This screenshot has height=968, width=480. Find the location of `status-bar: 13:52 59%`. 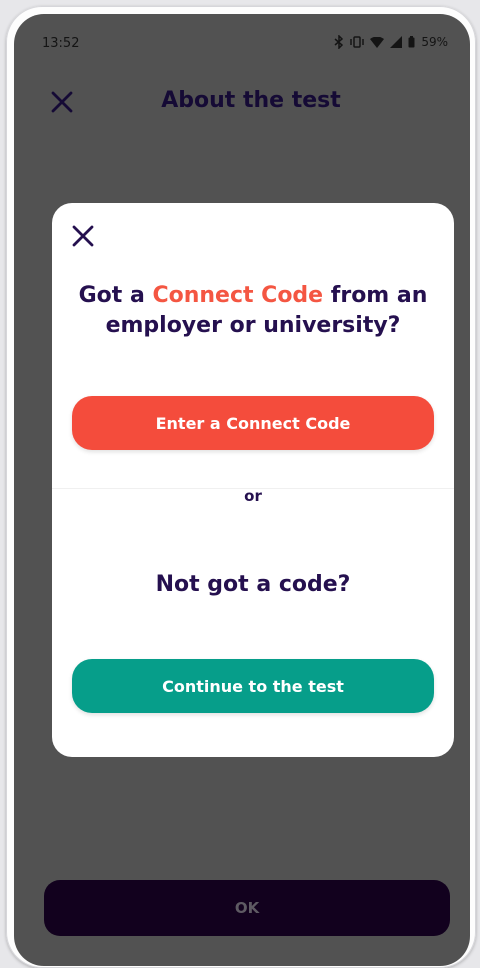

status-bar: 13:52 59% is located at coordinates (242, 38).